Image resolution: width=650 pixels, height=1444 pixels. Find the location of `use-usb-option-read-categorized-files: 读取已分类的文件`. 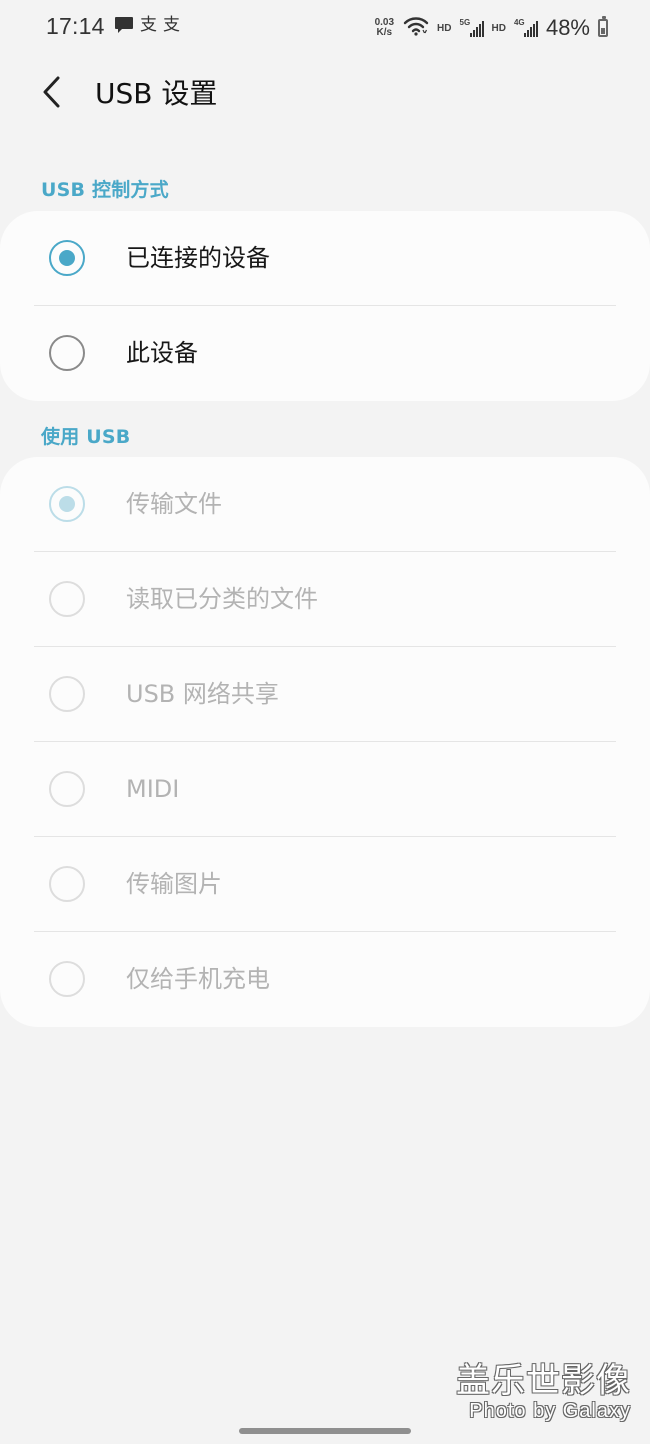

use-usb-option-read-categorized-files: 读取已分类的文件 is located at coordinates (325, 599).